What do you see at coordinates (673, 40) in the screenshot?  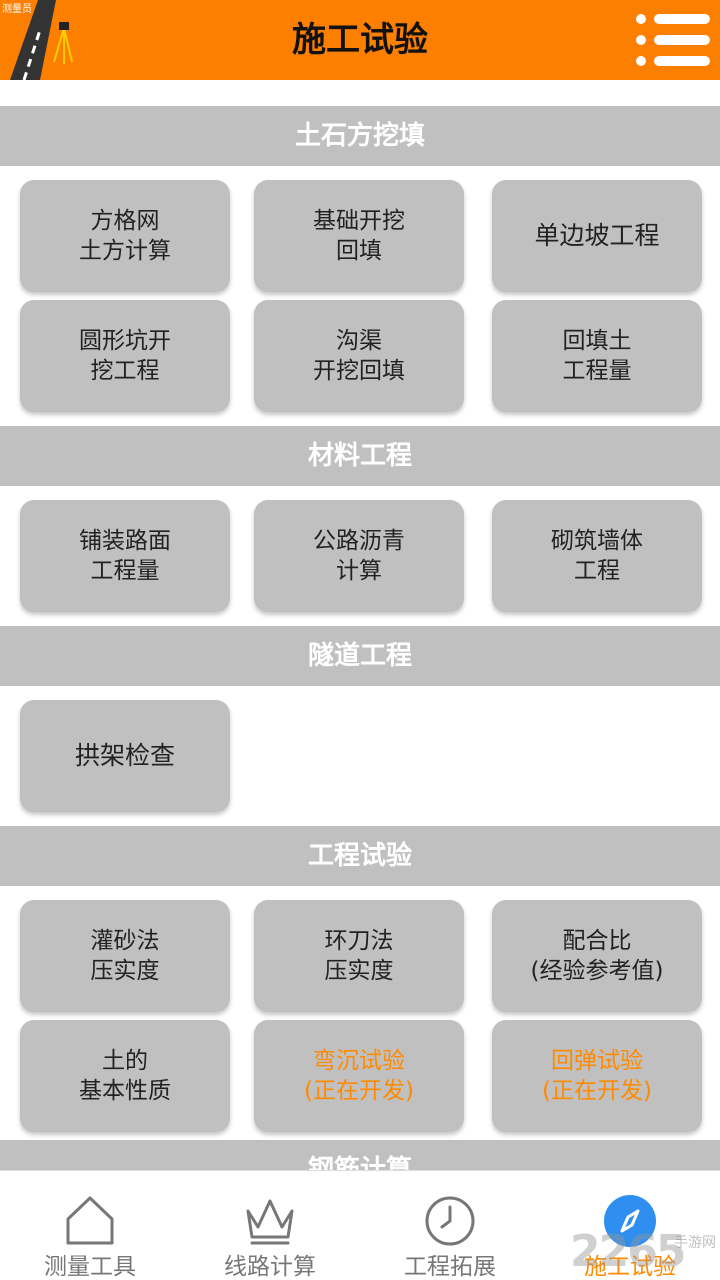 I see `menu-button` at bounding box center [673, 40].